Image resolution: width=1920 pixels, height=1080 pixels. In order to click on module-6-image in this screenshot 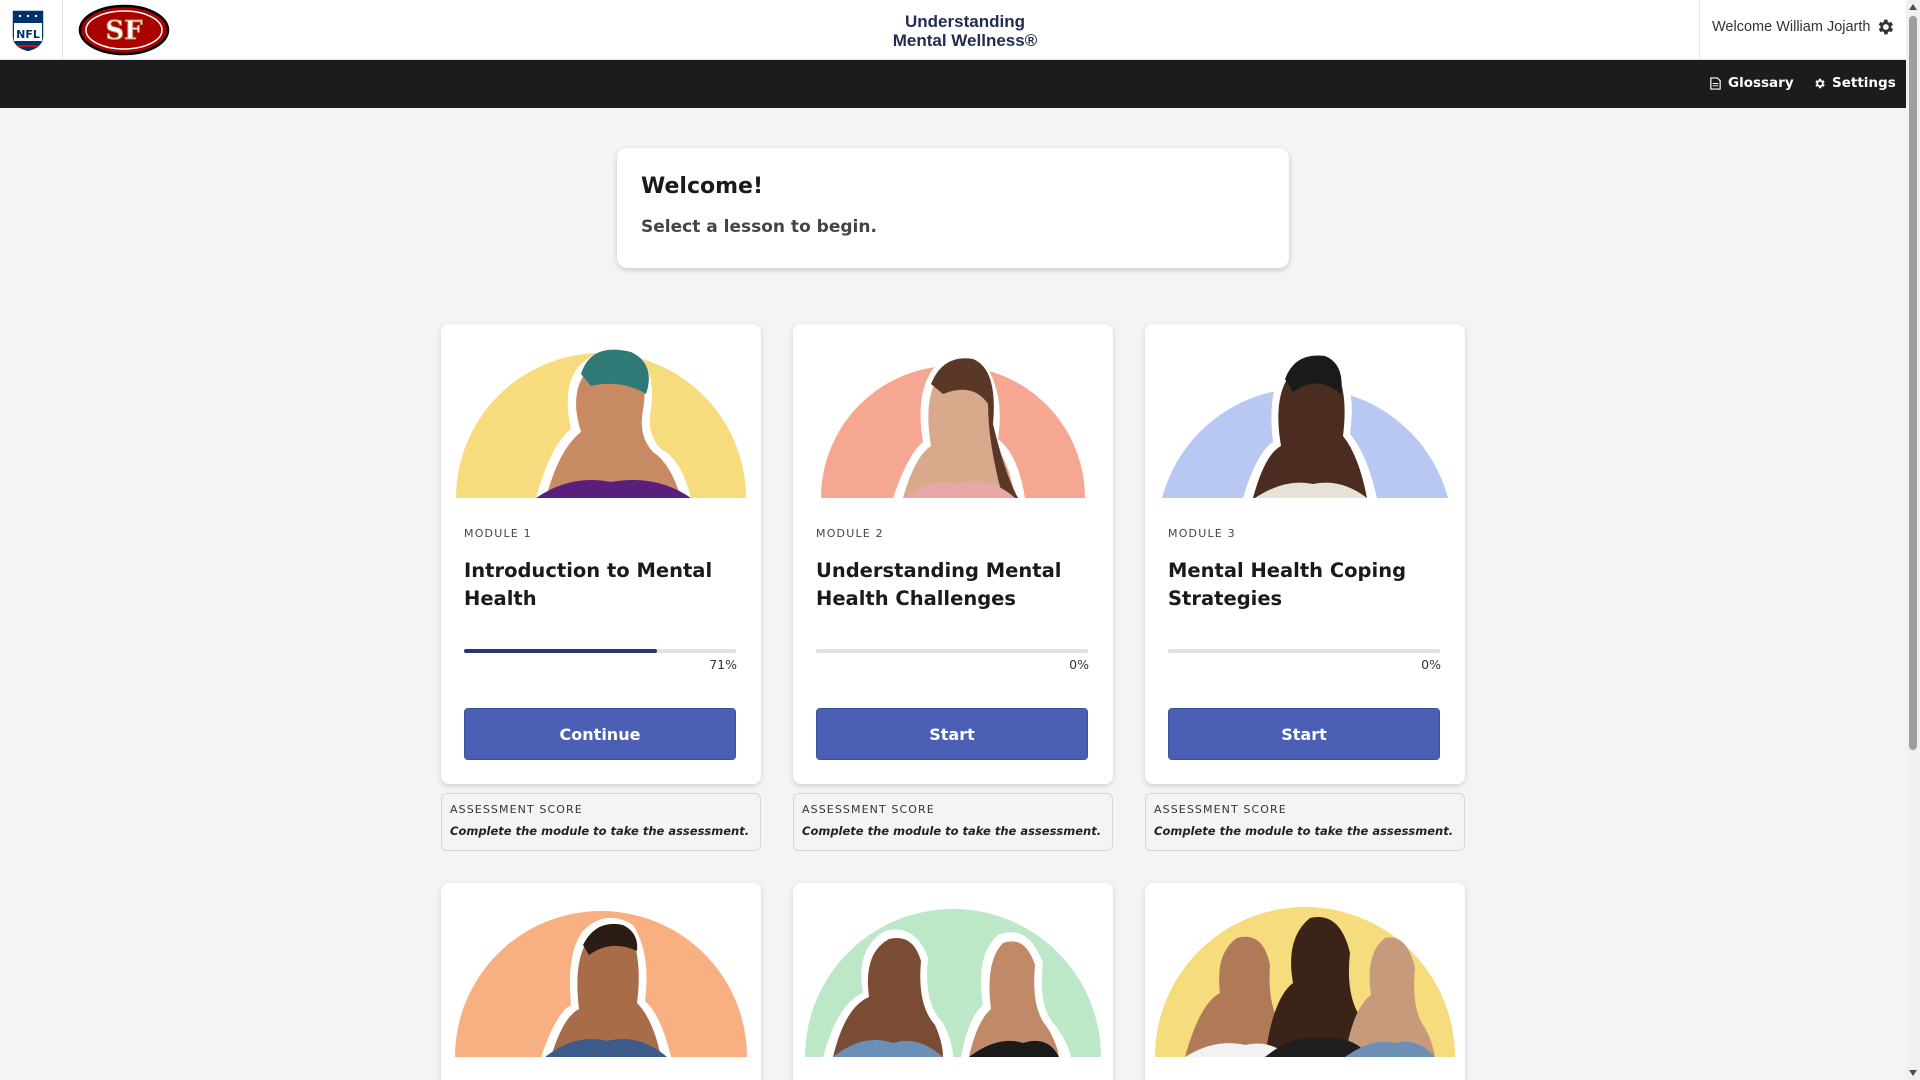, I will do `click(1305, 970)`.